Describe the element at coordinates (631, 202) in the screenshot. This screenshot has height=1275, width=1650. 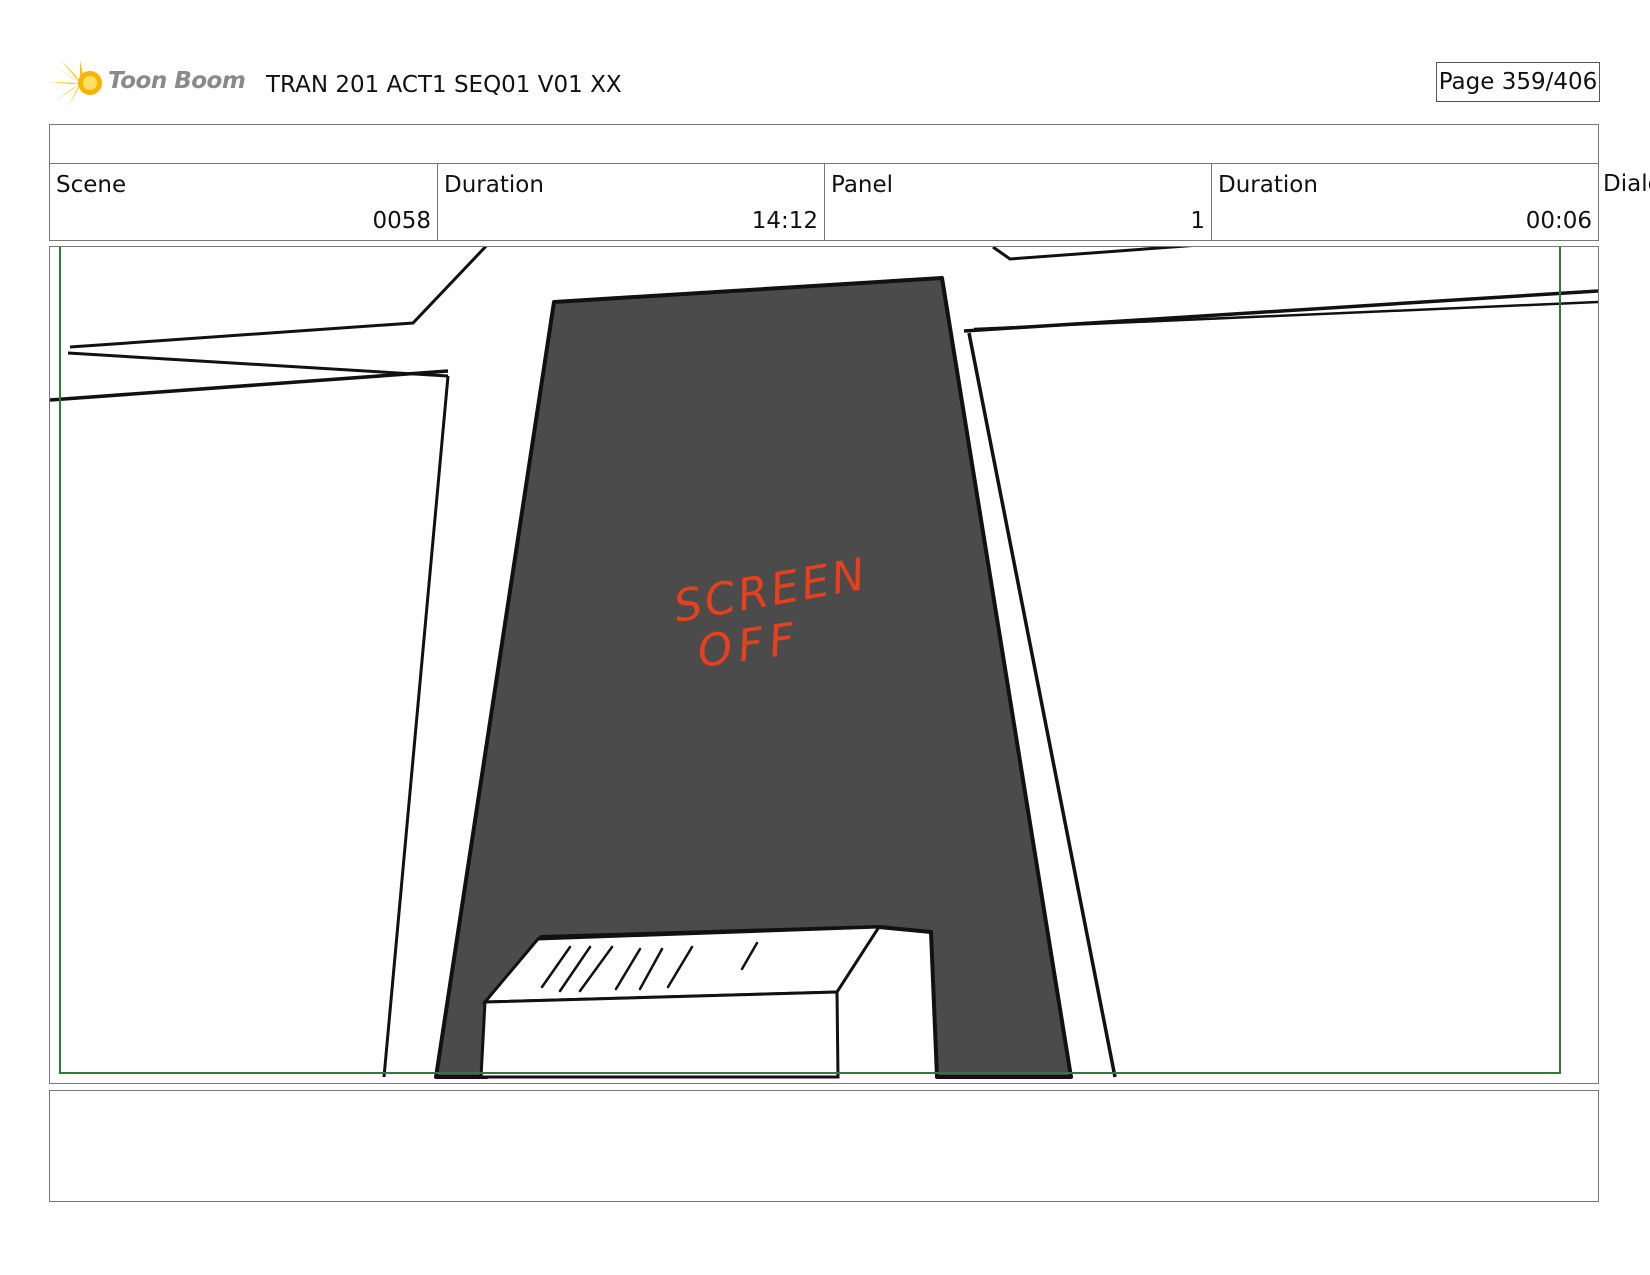
I see `scene-duration-cell: Duration 14:12` at that location.